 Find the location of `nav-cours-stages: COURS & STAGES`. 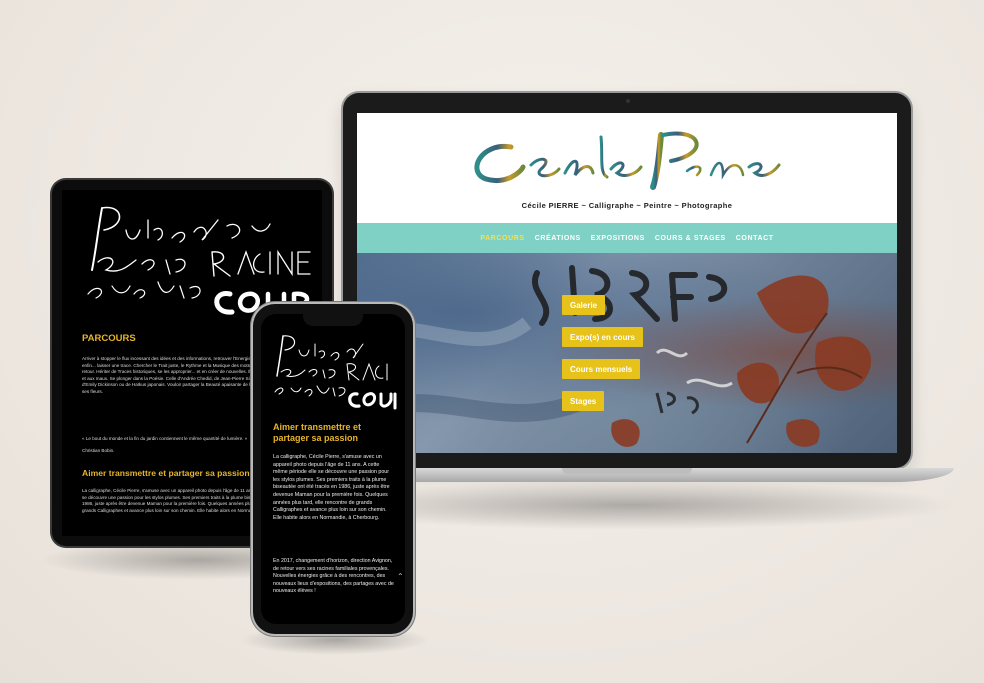

nav-cours-stages: COURS & STAGES is located at coordinates (690, 238).